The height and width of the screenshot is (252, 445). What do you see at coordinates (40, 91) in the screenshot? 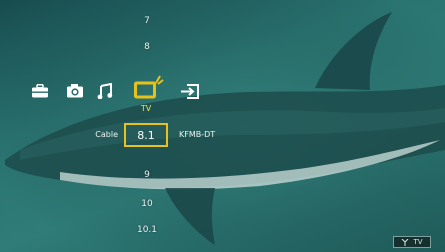
I see `toolbox-icon` at bounding box center [40, 91].